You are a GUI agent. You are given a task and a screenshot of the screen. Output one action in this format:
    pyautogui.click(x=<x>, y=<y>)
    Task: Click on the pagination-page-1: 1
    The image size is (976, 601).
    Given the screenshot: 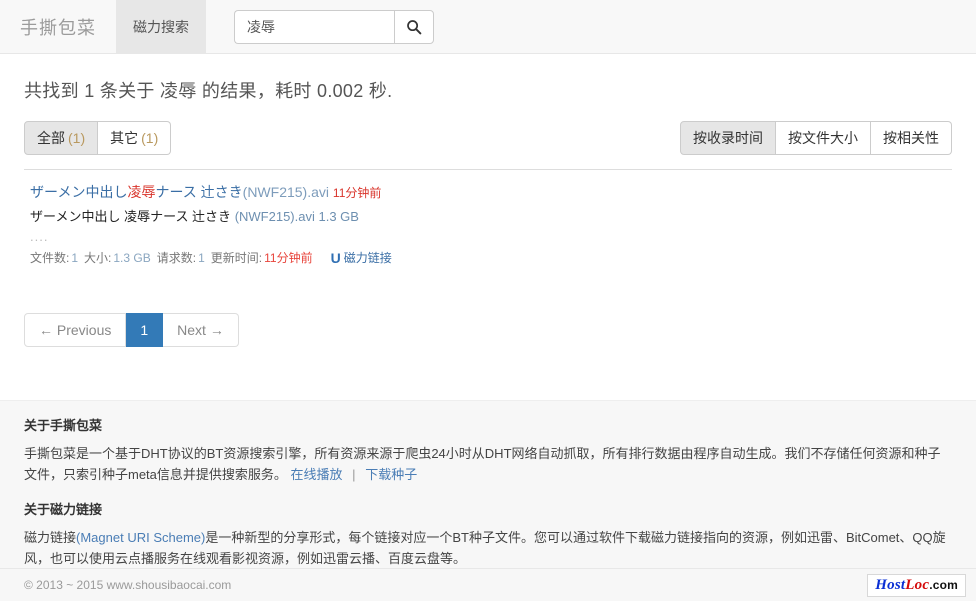 What is the action you would take?
    pyautogui.click(x=145, y=330)
    